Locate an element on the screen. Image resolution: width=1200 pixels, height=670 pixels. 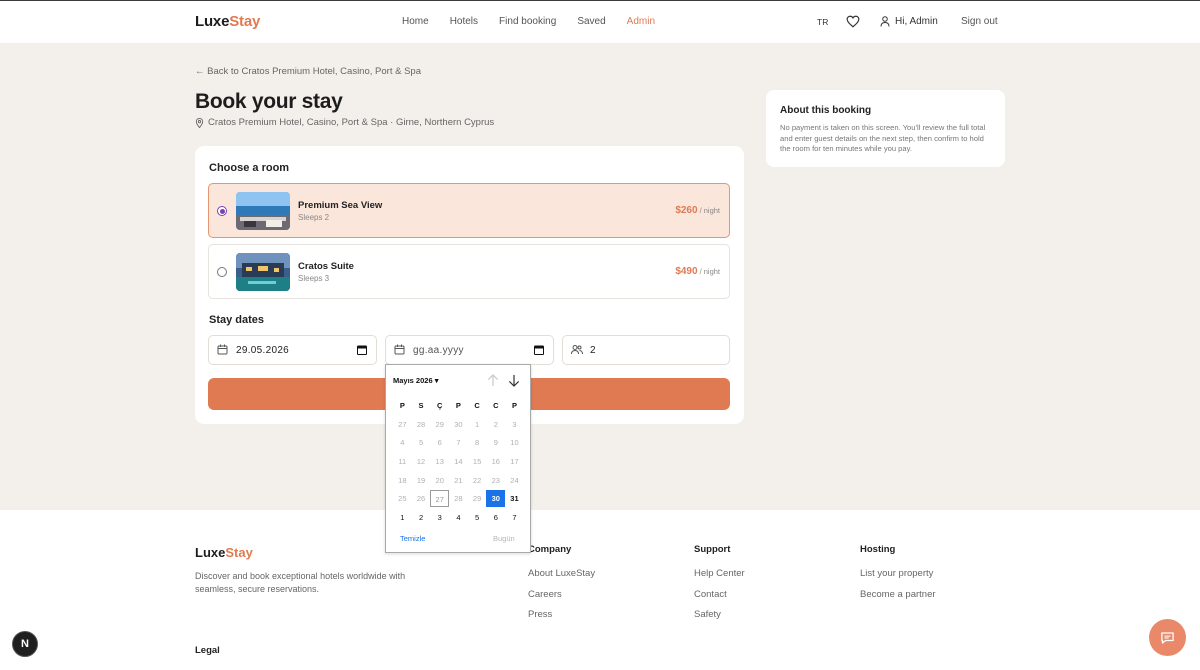
footer-link-safety: Safety is located at coordinates (719, 614).